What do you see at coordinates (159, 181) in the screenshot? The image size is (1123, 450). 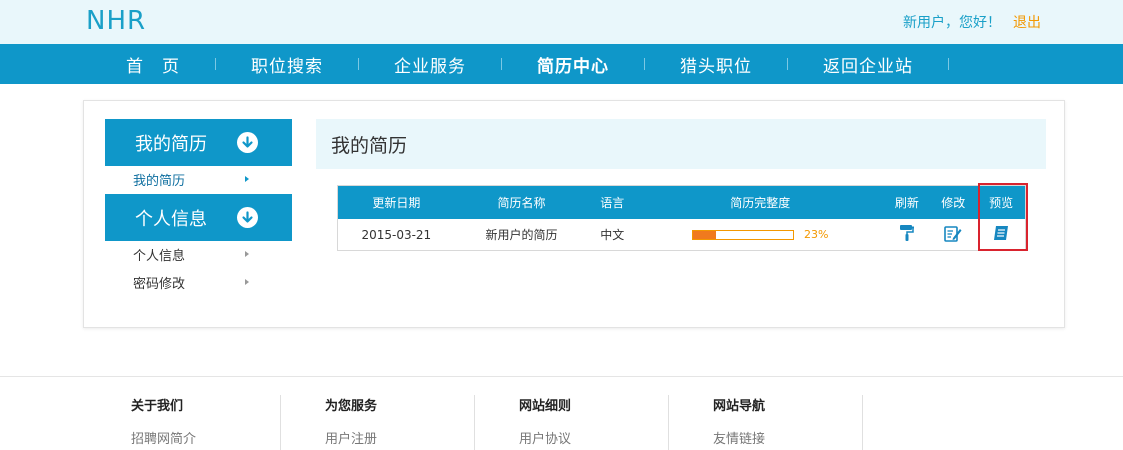 I see `sidebar-item-label: 我的简历` at bounding box center [159, 181].